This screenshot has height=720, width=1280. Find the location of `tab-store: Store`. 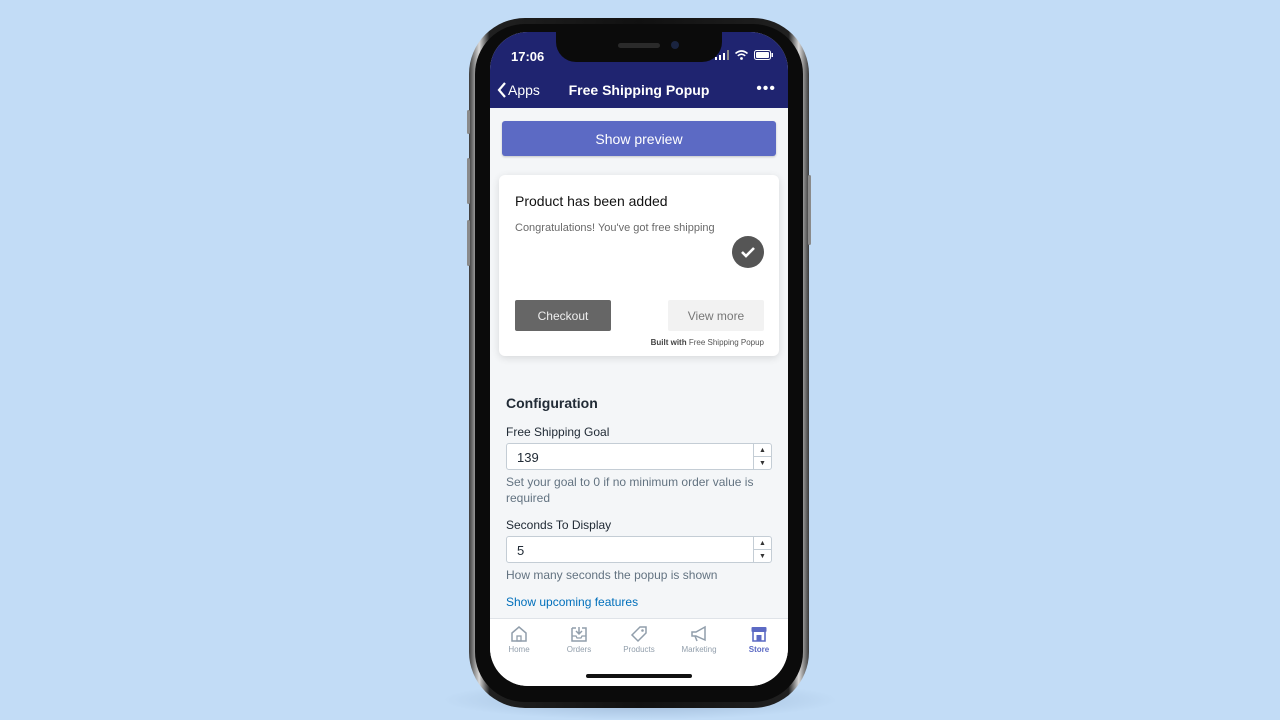

tab-store: Store is located at coordinates (759, 639).